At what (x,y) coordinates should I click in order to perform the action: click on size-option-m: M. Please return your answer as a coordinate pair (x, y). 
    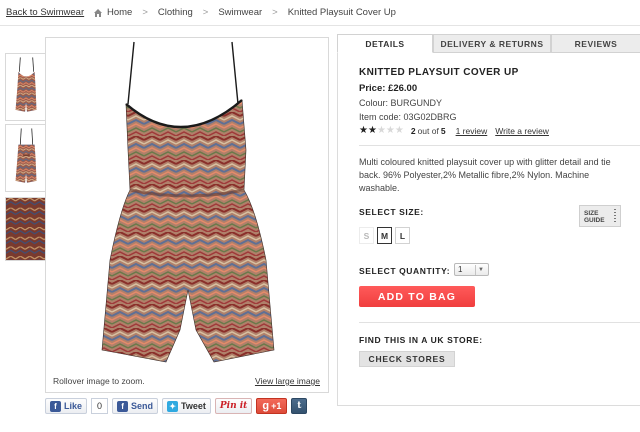
    Looking at the image, I should click on (384, 235).